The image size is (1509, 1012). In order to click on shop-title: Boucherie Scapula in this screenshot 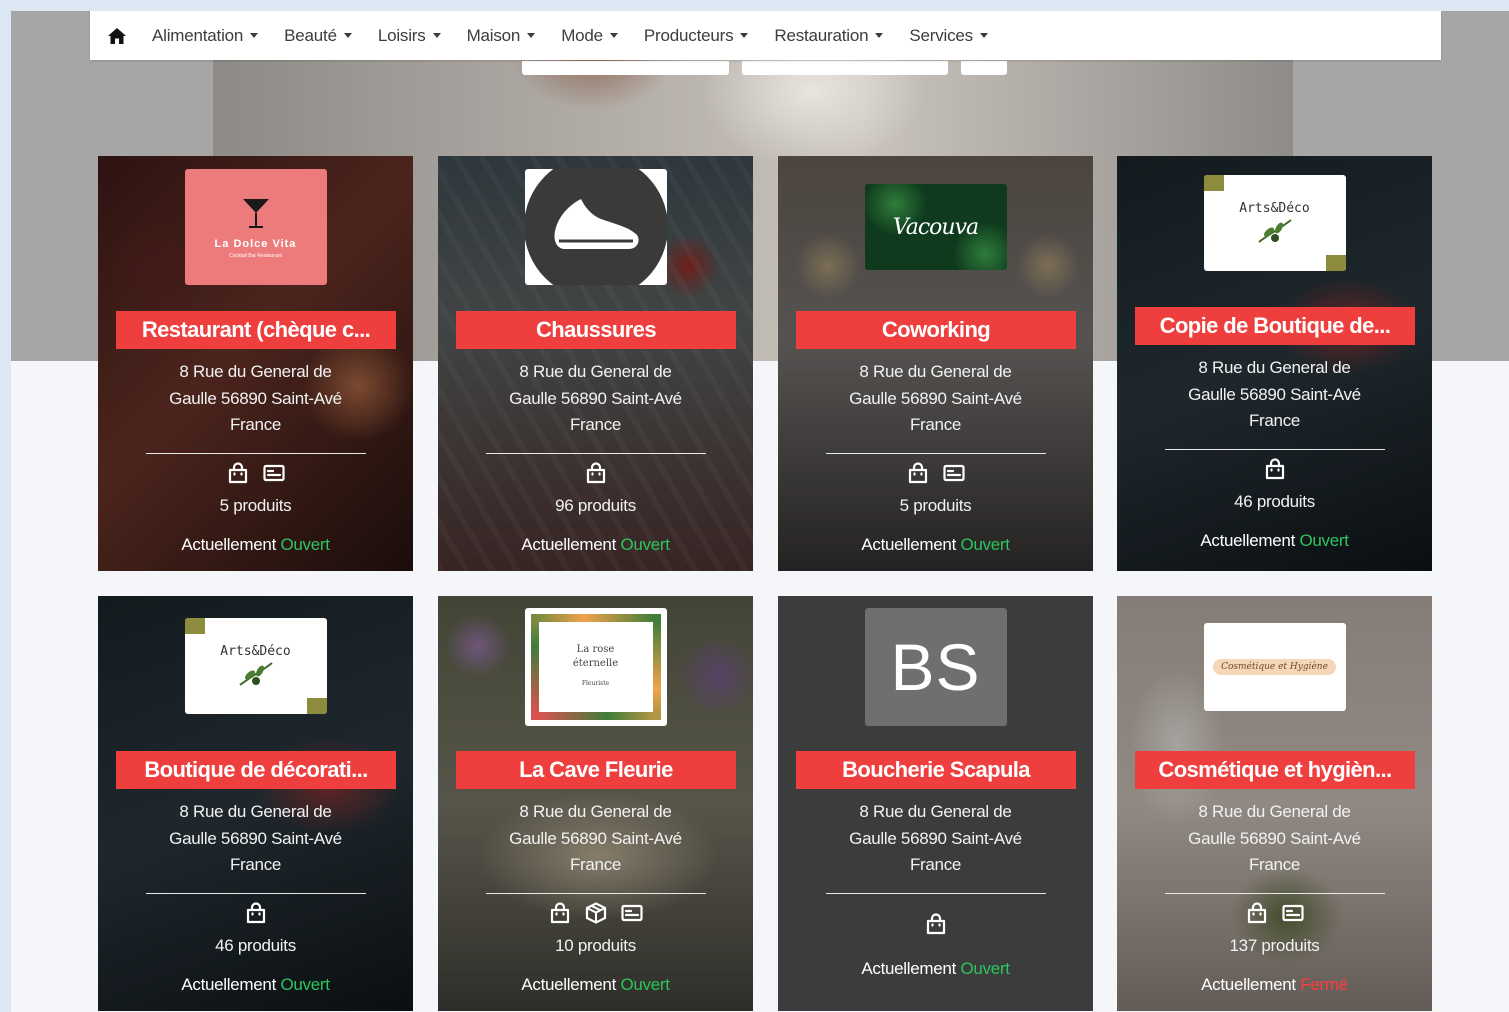, I will do `click(936, 770)`.